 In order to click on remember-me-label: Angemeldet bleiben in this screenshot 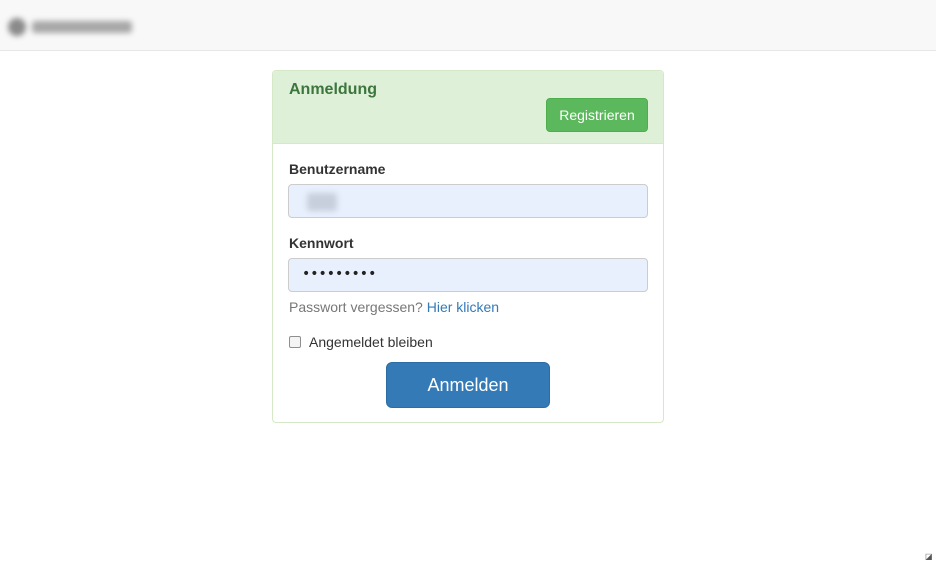, I will do `click(371, 342)`.